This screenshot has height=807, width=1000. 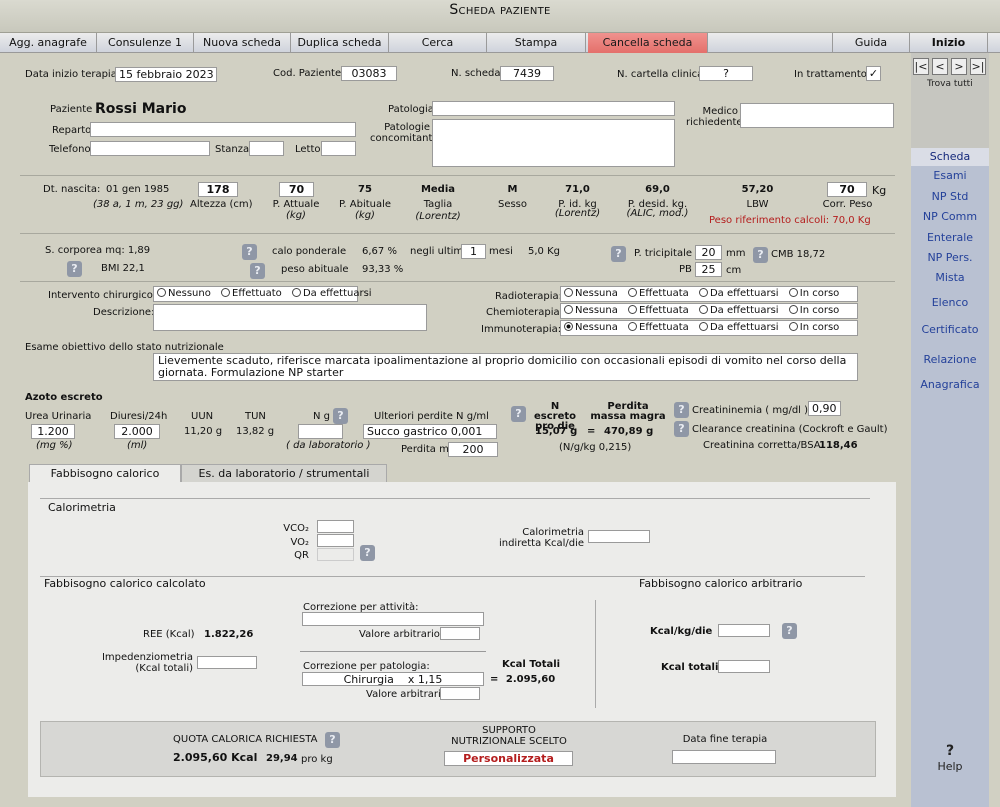 What do you see at coordinates (71, 109) in the screenshot?
I see `patient-name-label: Paziente` at bounding box center [71, 109].